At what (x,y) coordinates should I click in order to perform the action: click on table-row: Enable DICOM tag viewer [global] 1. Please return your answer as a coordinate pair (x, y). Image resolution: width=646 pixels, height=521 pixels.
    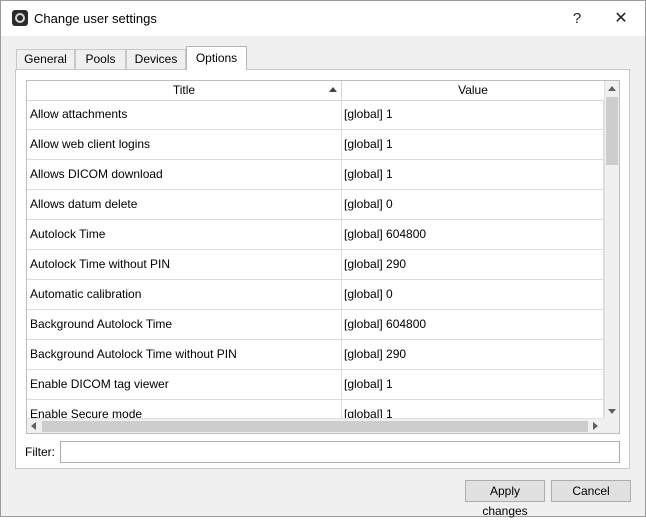
    Looking at the image, I should click on (315, 385).